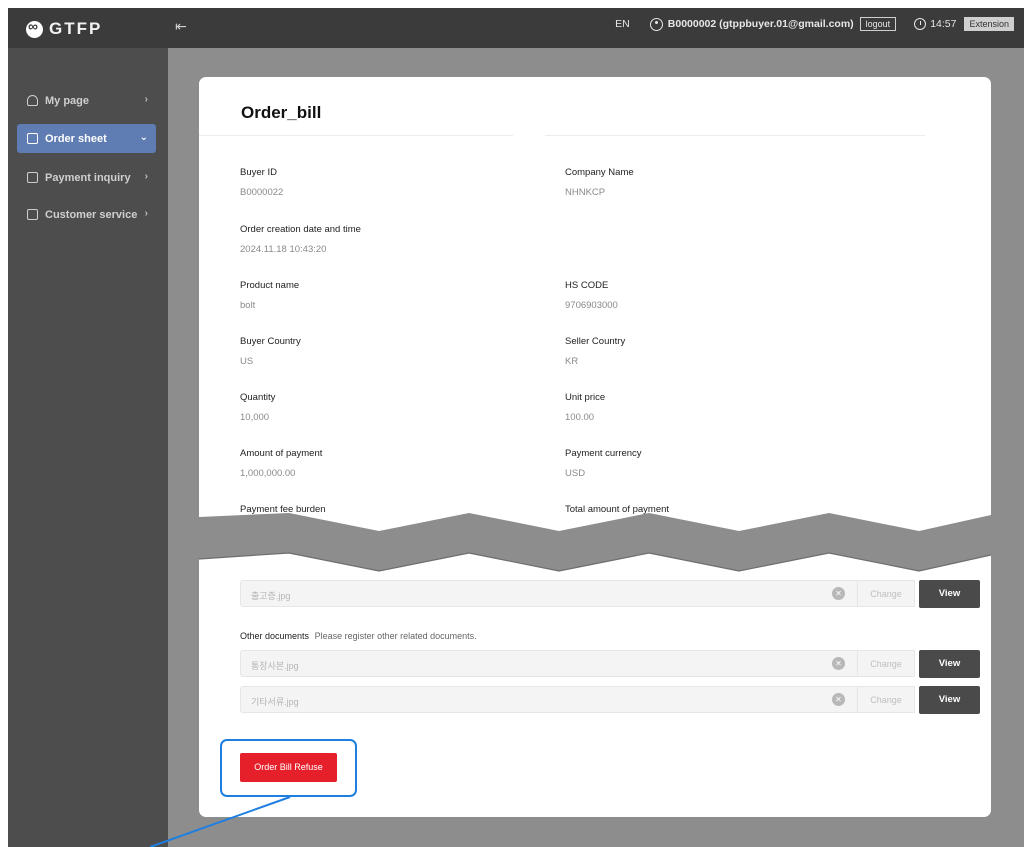 This screenshot has width=1028, height=847. What do you see at coordinates (572, 361) in the screenshot?
I see `field-value-seller-country: KR` at bounding box center [572, 361].